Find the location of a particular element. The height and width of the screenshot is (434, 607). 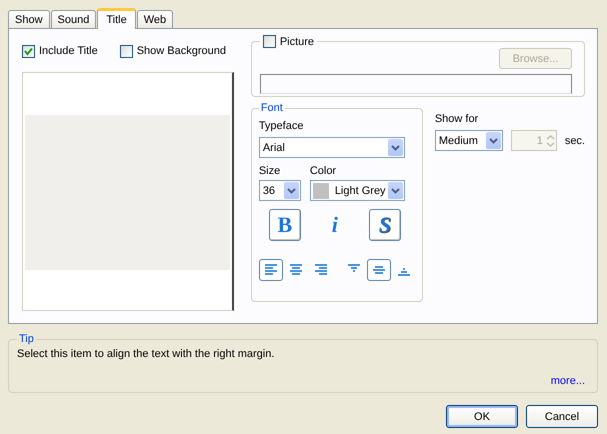

checkbox-label: Include Title is located at coordinates (68, 51).